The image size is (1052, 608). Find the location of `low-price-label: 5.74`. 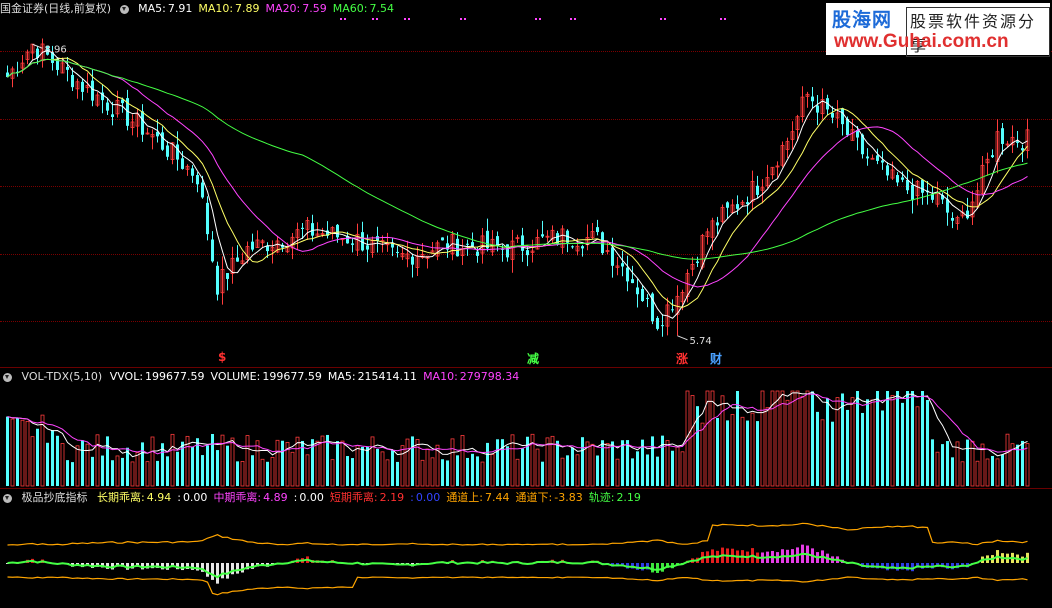

low-price-label: 5.74 is located at coordinates (701, 341).